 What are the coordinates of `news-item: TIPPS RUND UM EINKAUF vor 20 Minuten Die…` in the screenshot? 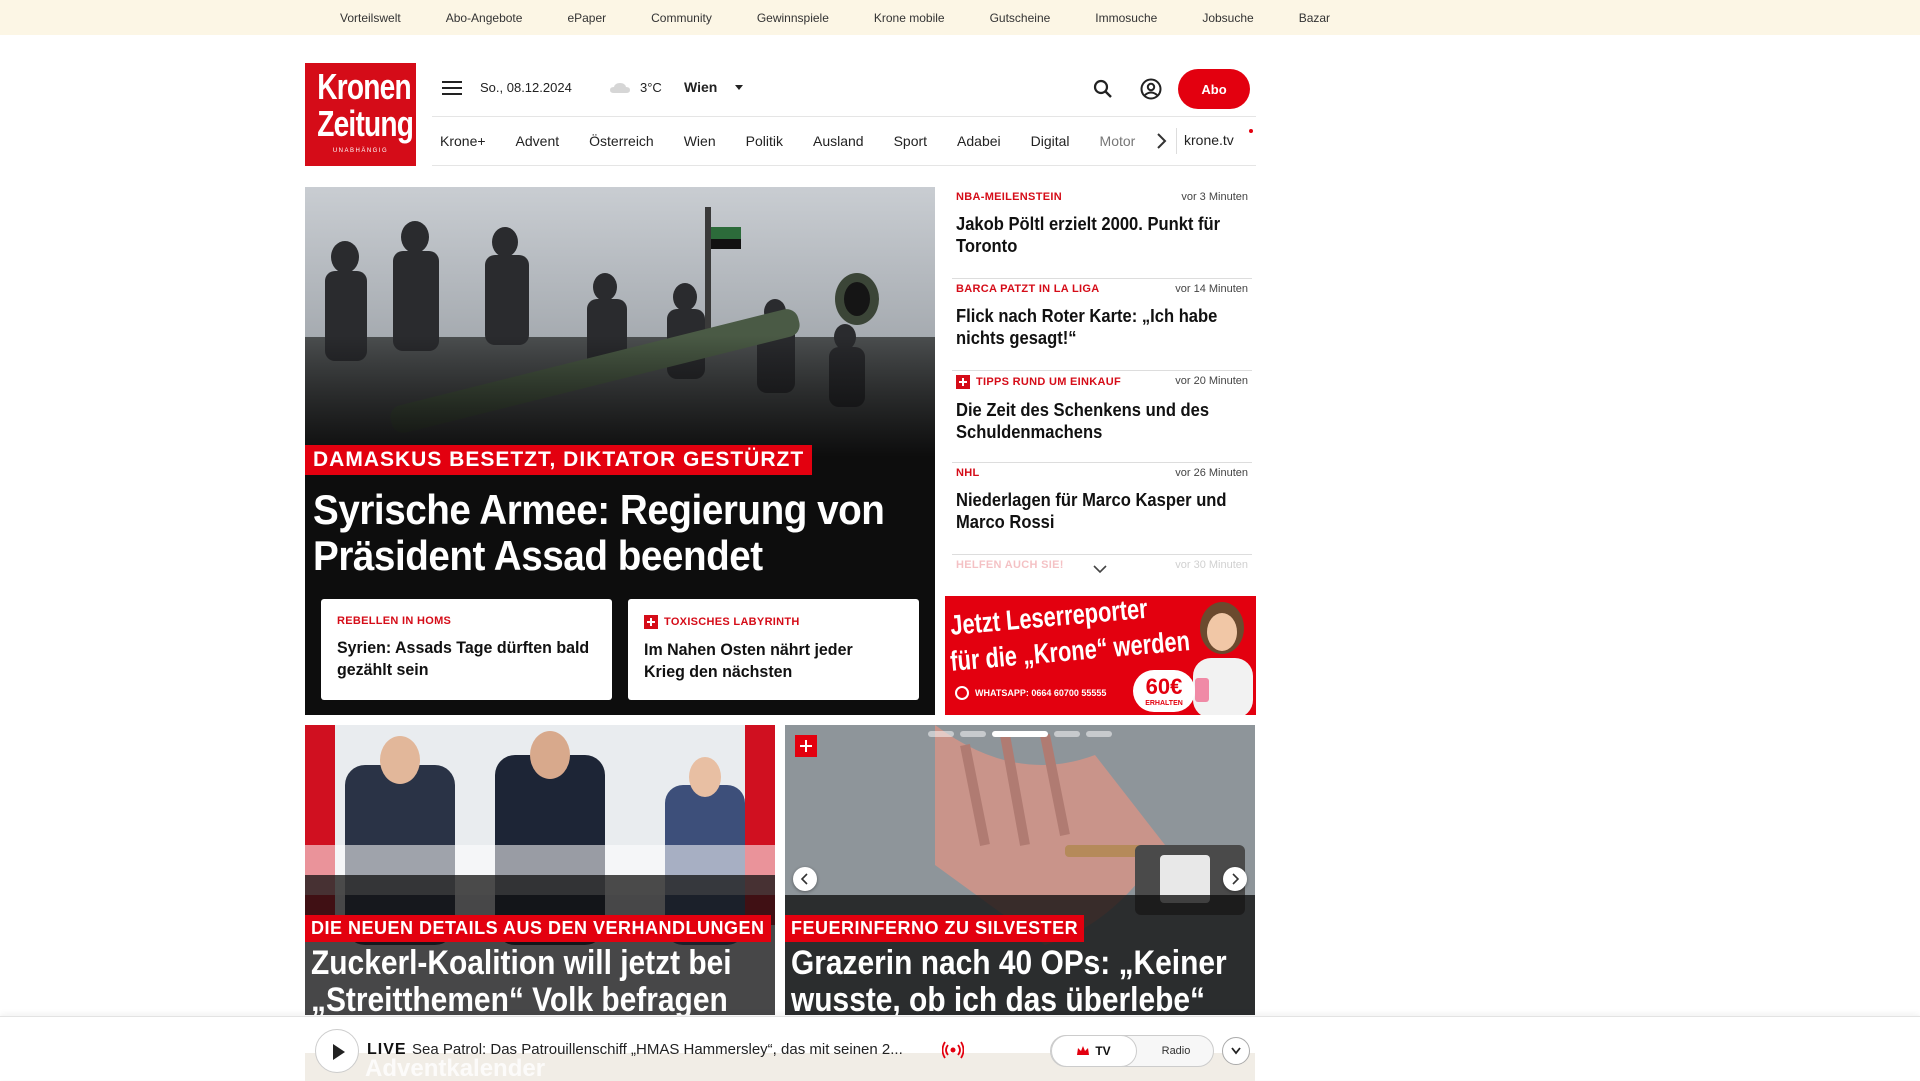 It's located at (1102, 417).